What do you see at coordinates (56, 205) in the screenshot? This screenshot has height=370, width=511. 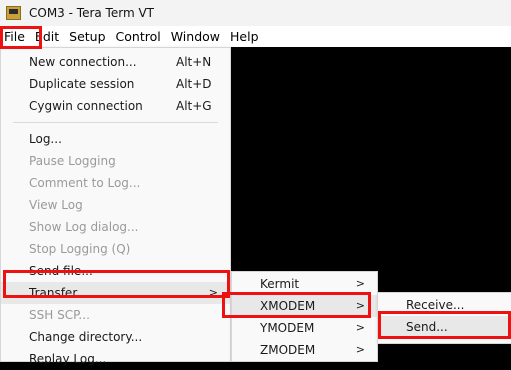 I see `menu-item-view-log: View Log` at bounding box center [56, 205].